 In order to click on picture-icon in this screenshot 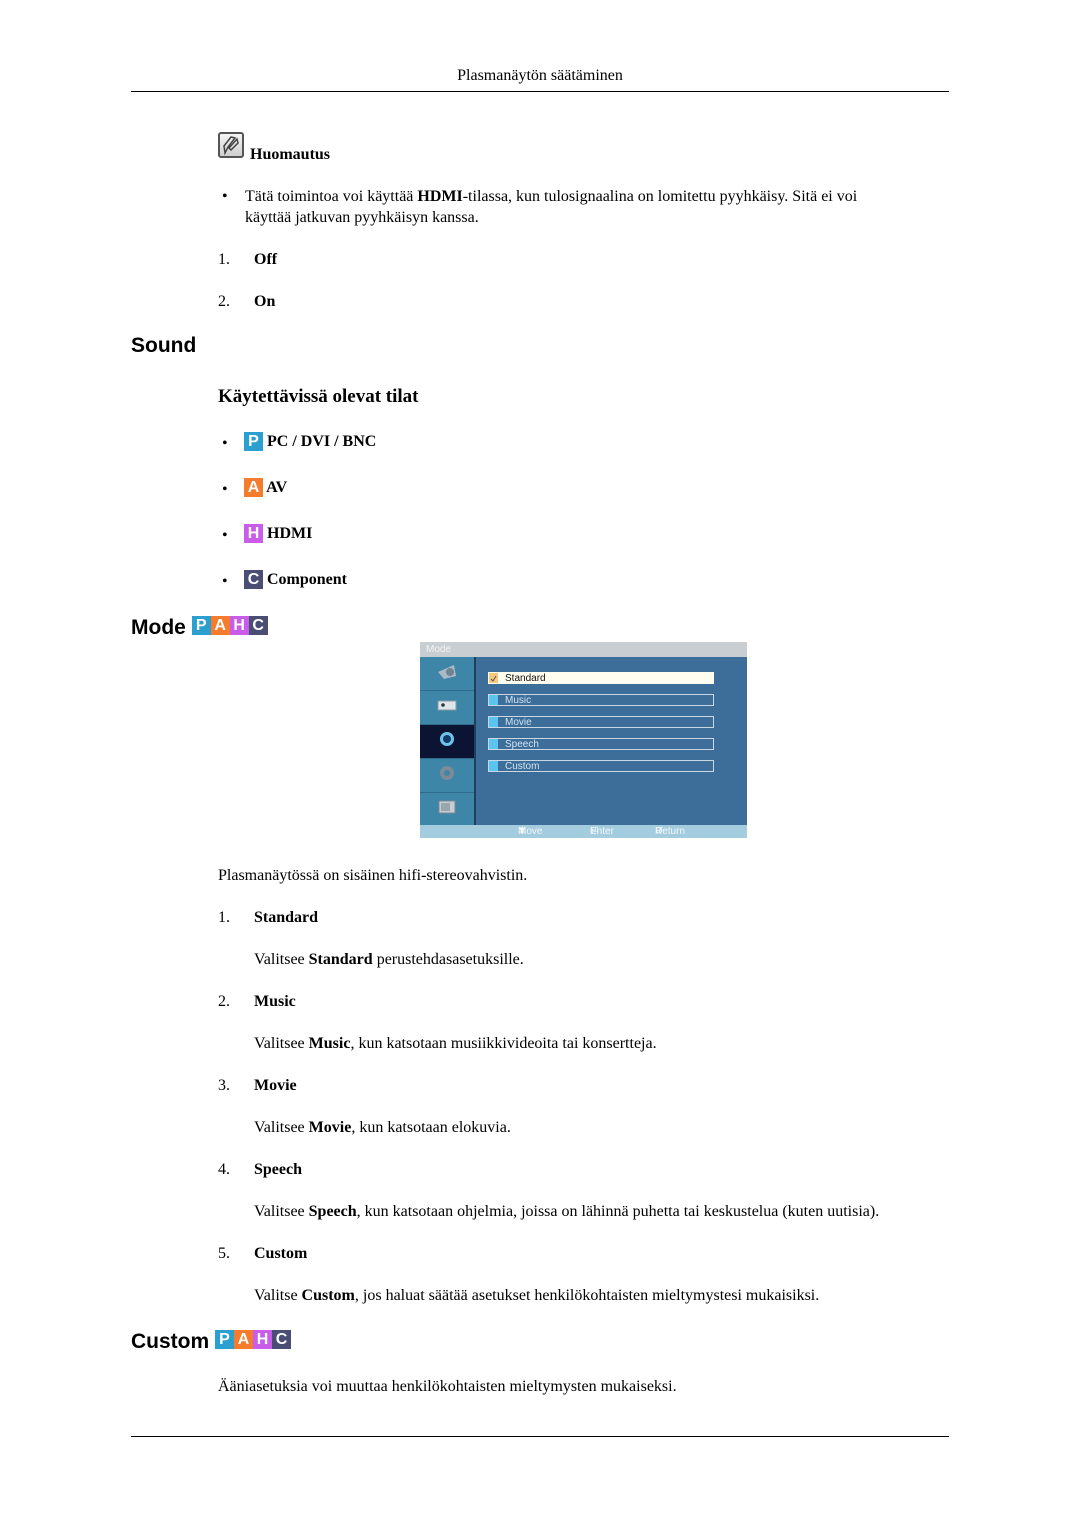, I will do `click(447, 673)`.